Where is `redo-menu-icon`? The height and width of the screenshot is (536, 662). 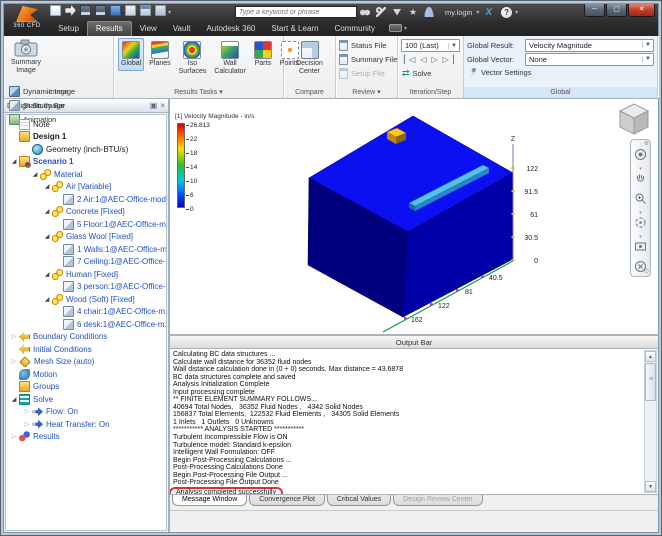 redo-menu-icon is located at coordinates (130, 10).